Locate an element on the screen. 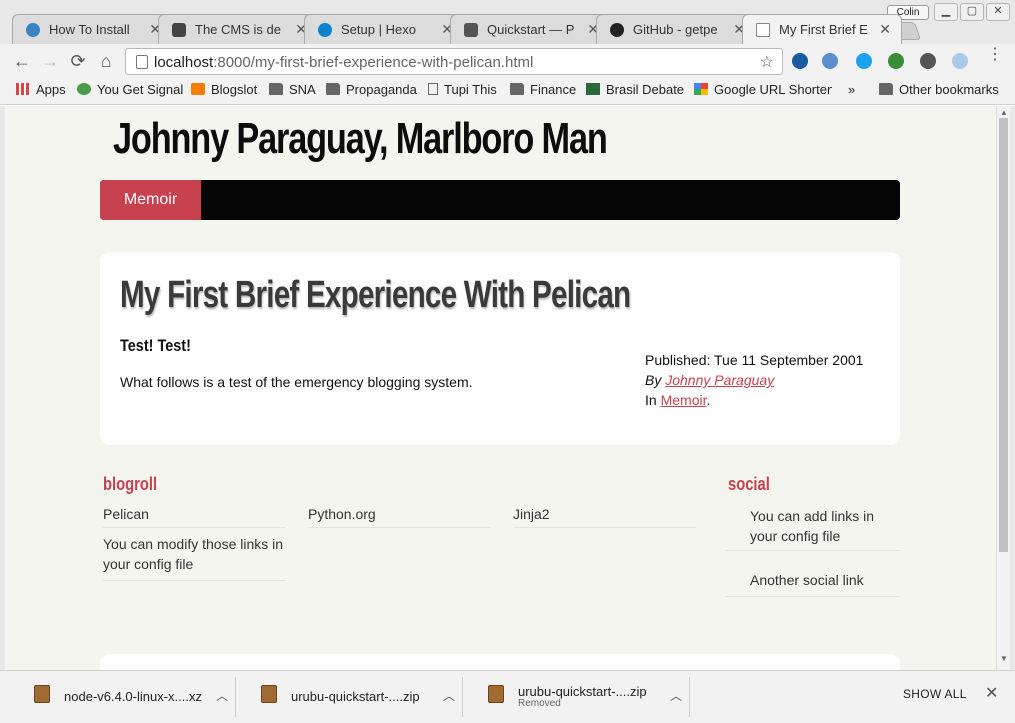  bookmark-tupi-this: Tupi This is located at coordinates (462, 91).